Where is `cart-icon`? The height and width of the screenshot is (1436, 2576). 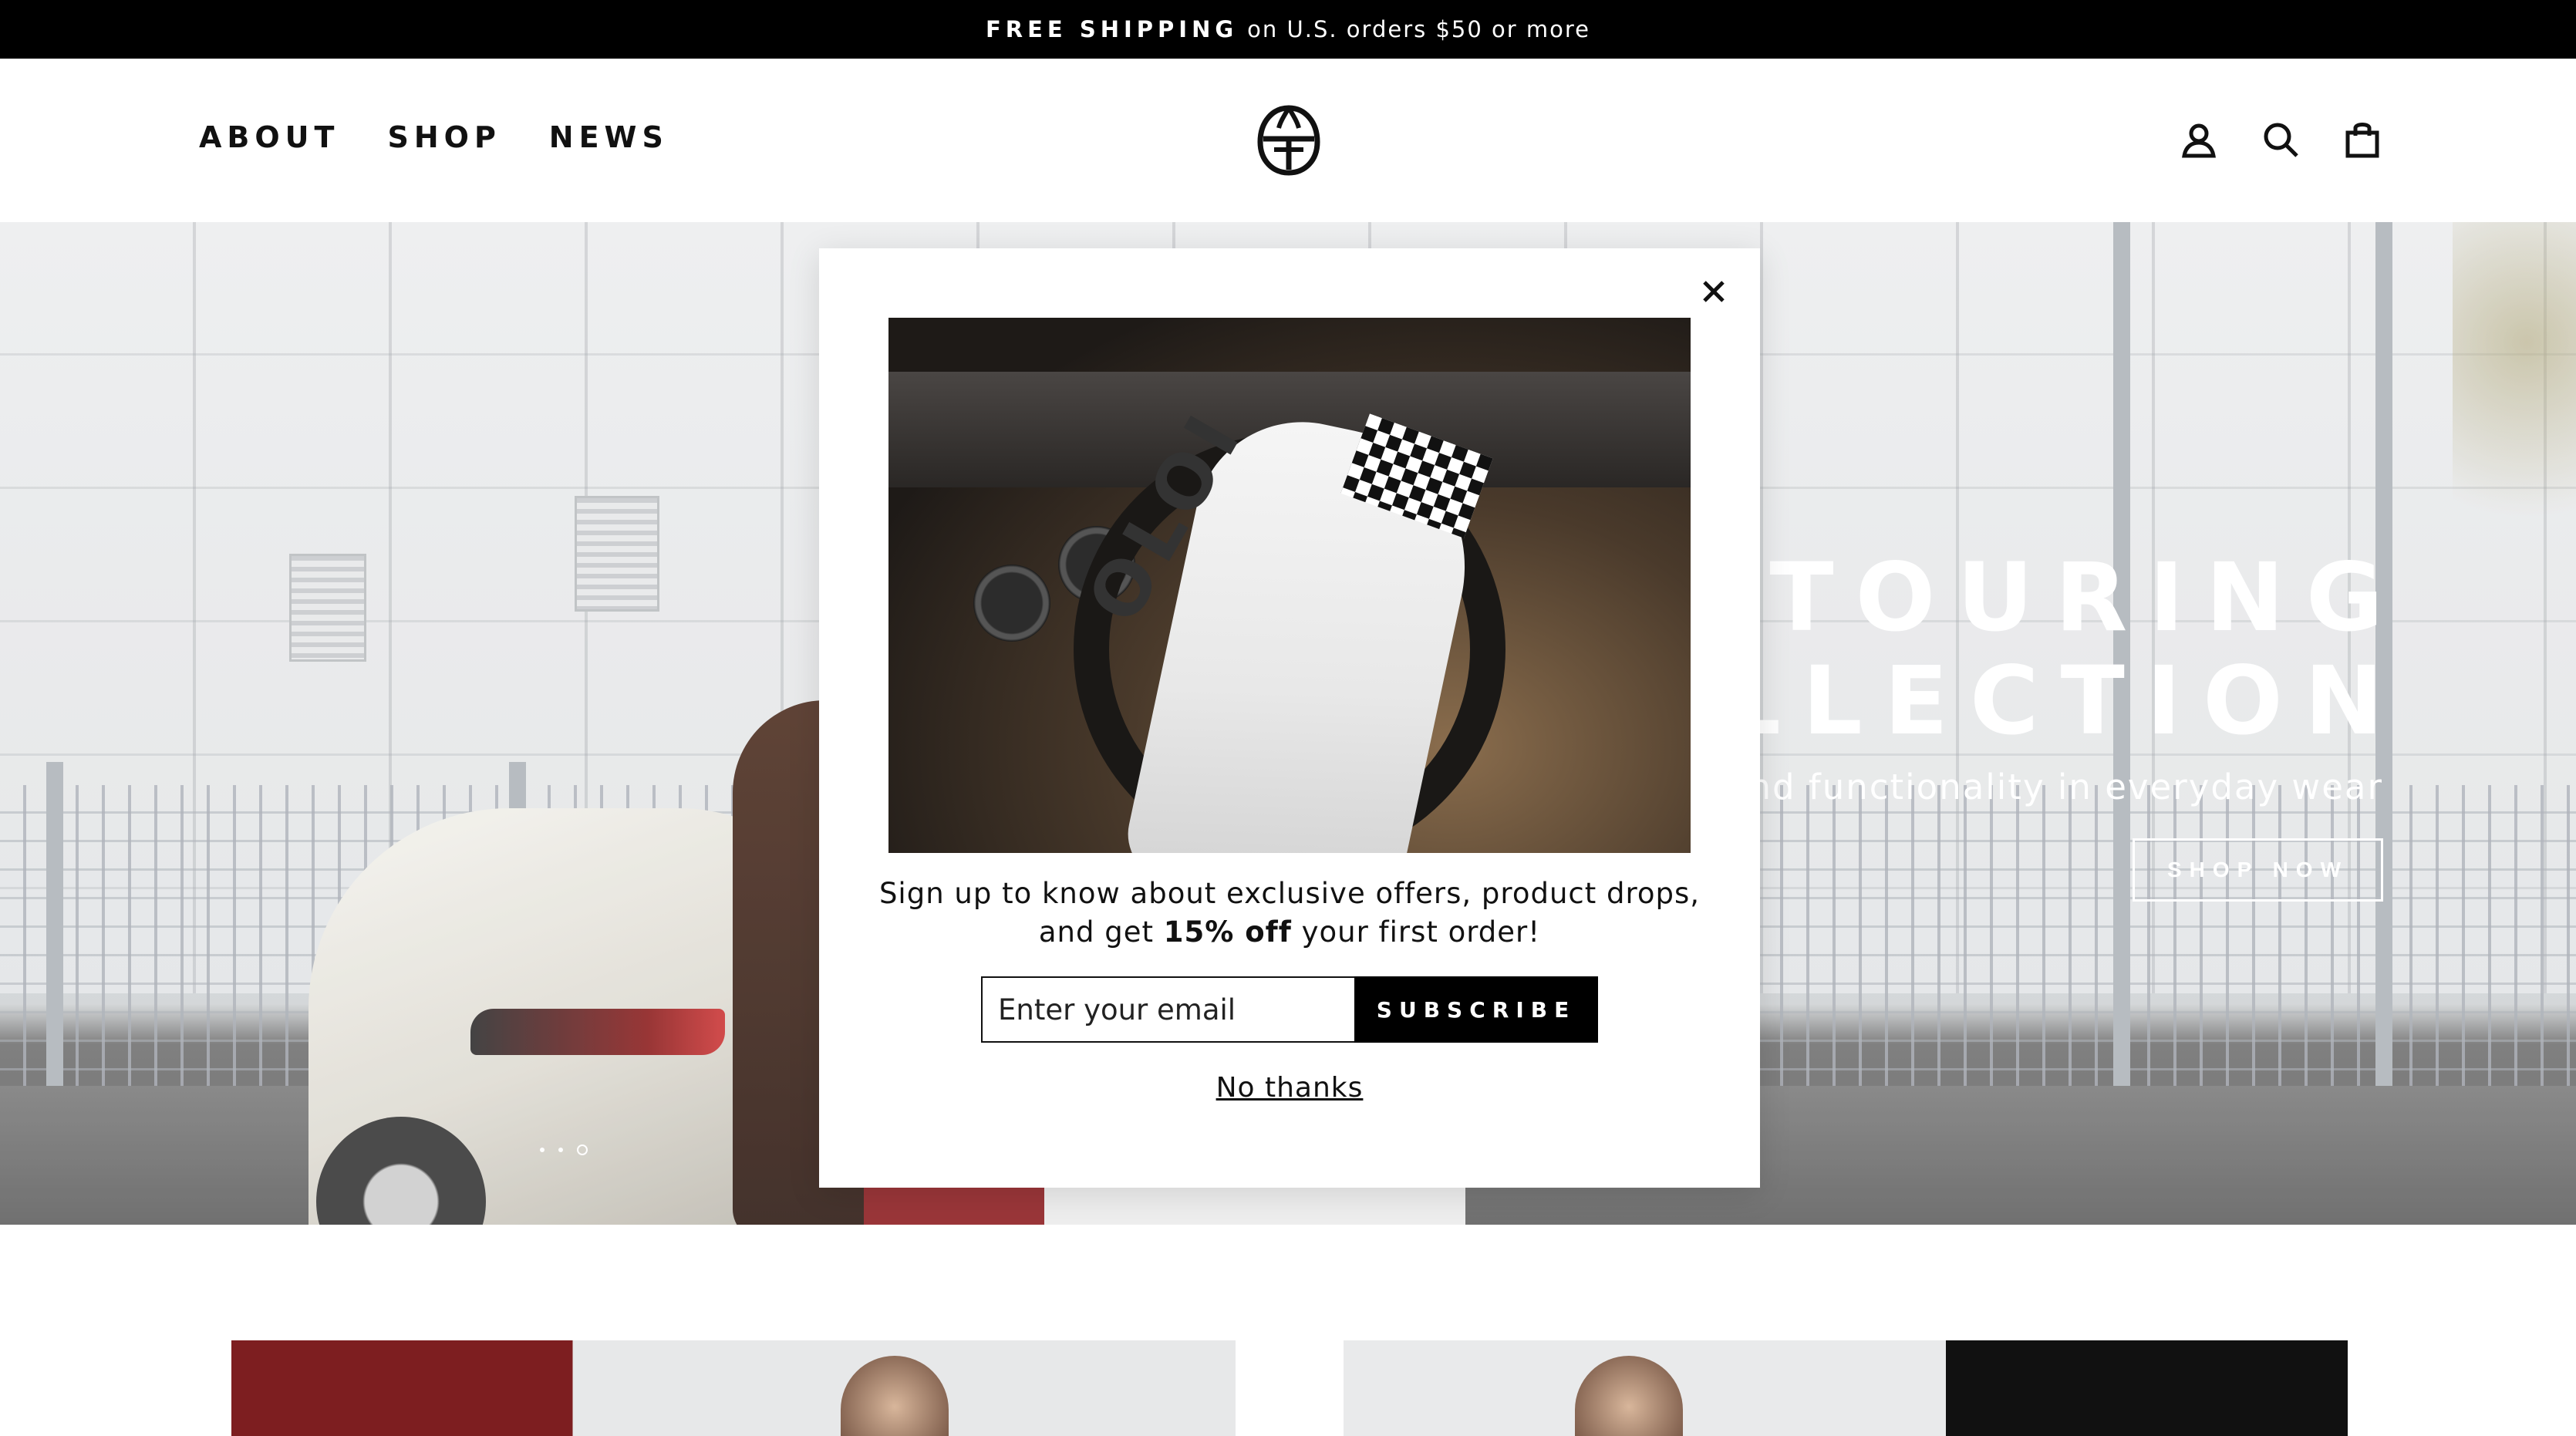 cart-icon is located at coordinates (2362, 139).